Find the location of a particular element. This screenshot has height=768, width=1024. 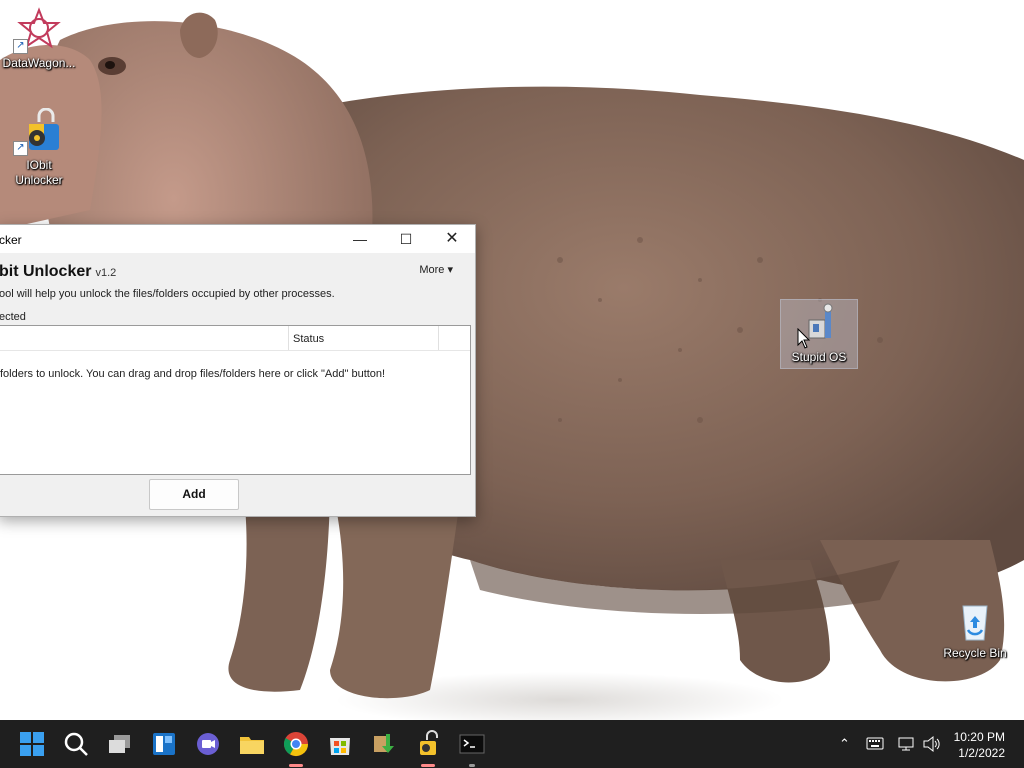

show-hidden-icons-chevron-icon: ⌃ is located at coordinates (844, 744).